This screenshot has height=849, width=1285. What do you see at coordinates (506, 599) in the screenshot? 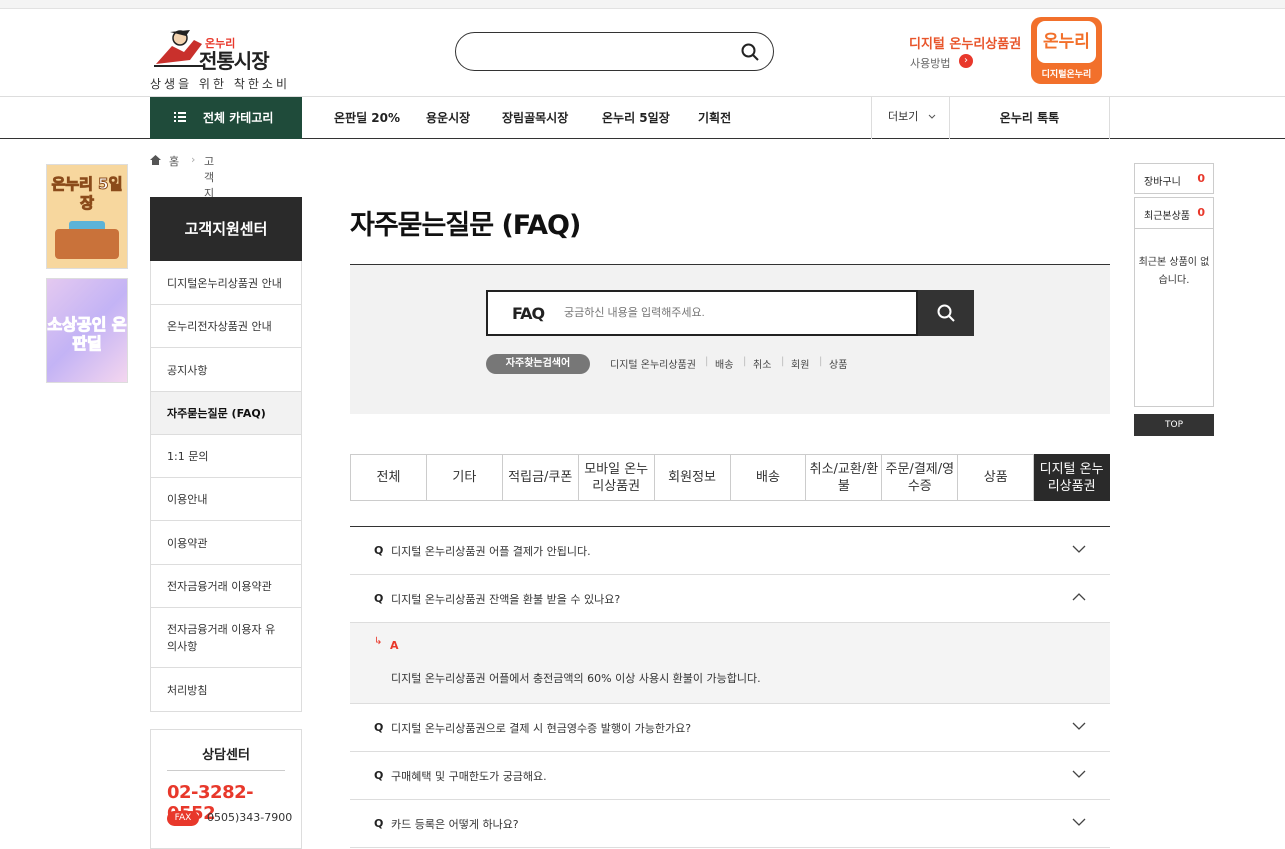
I see `faq-question: 디지털 온누리상품권 잔액을 환불 받을 수 있나요?` at bounding box center [506, 599].